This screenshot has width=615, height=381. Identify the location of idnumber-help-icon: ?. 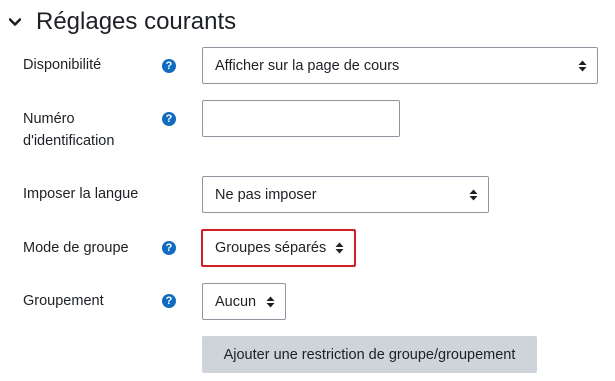
(169, 119).